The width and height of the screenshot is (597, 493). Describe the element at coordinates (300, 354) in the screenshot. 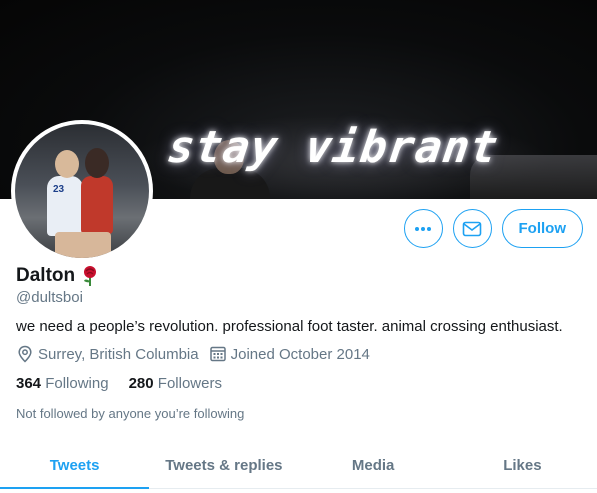

I see `joined-text: Joined October 2014` at that location.